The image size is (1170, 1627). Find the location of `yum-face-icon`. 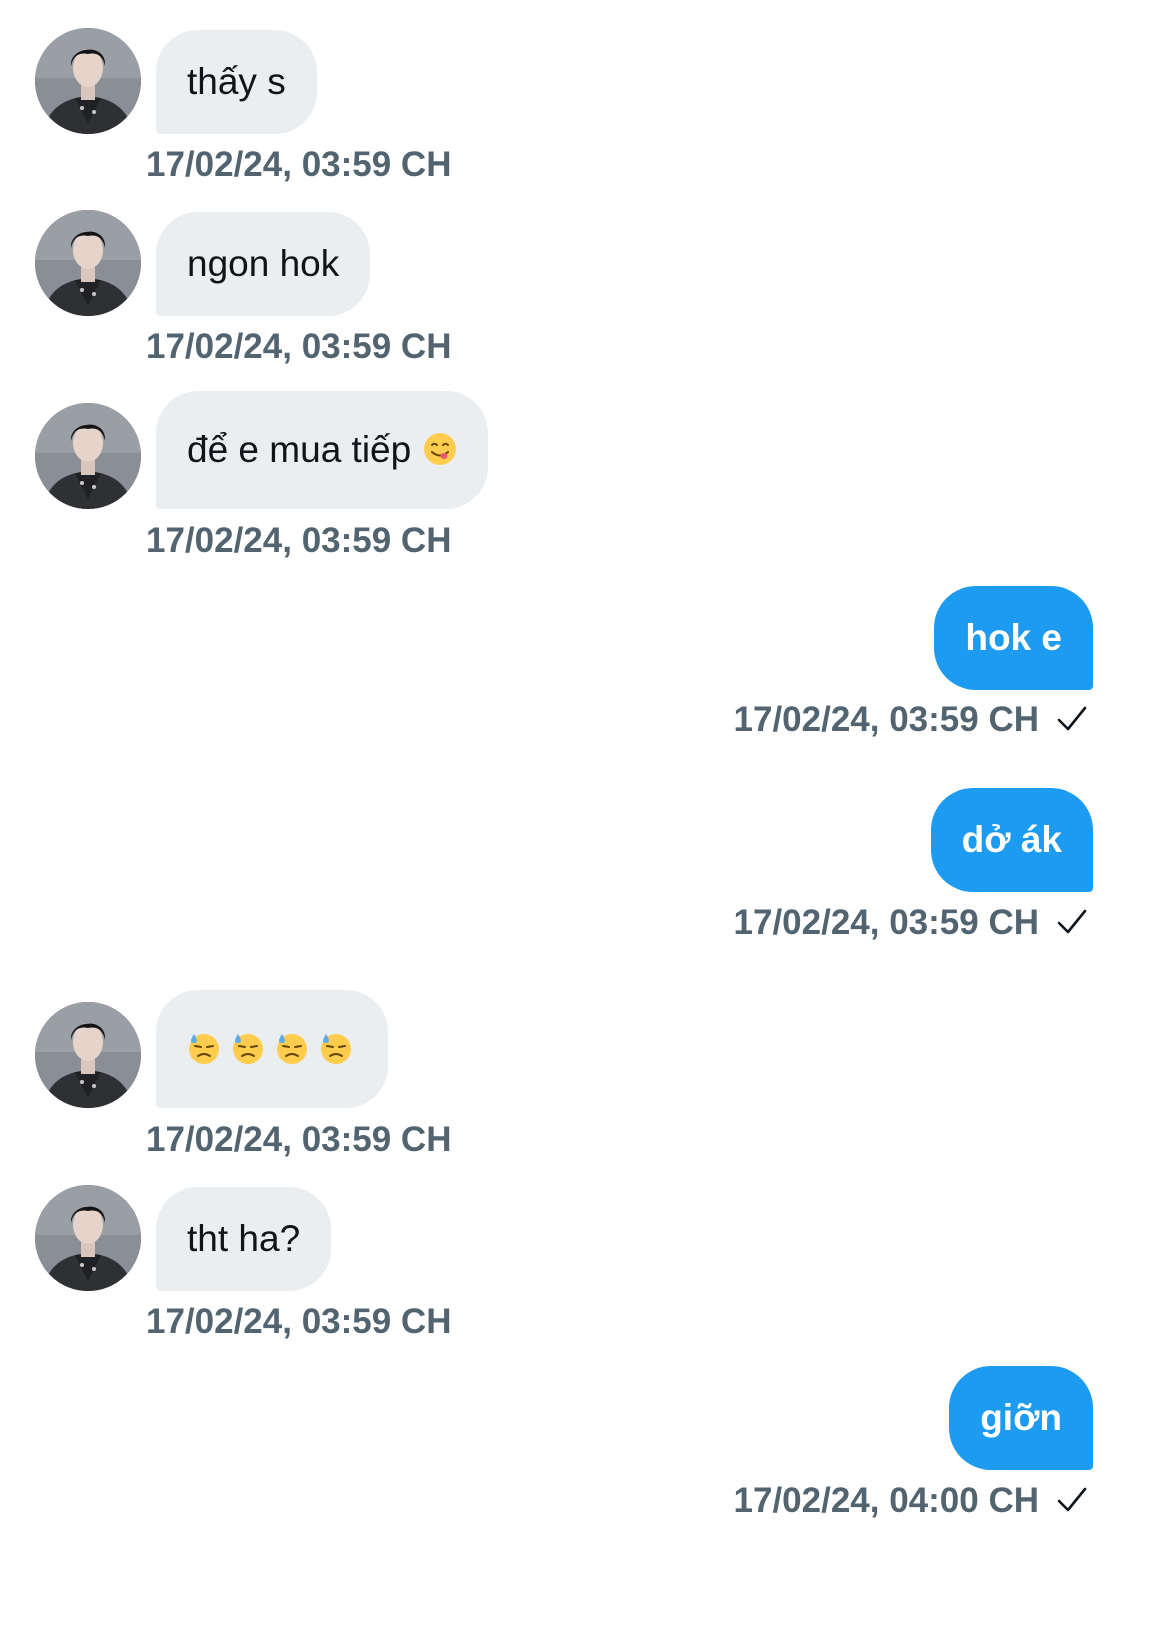

yum-face-icon is located at coordinates (440, 449).